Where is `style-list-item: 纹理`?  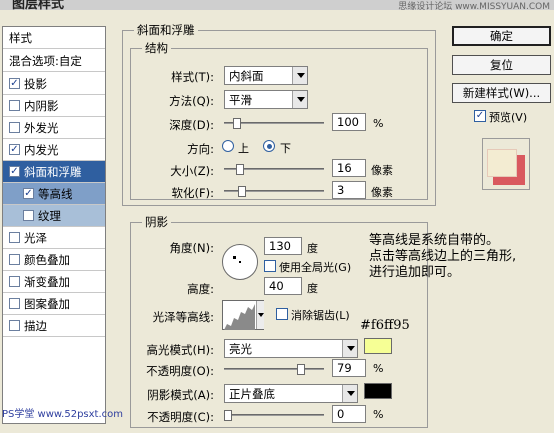
style-list-item: 纹理 is located at coordinates (54, 216).